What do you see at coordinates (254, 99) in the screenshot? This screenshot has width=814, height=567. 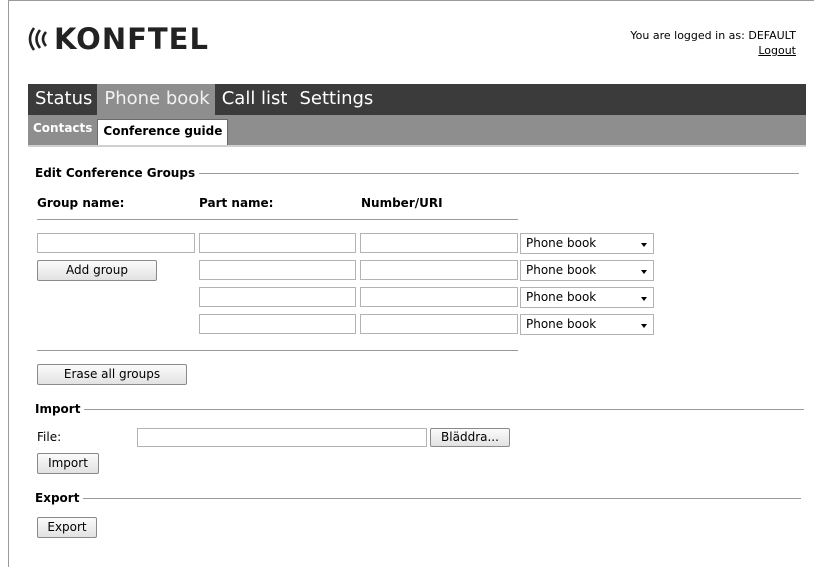 I see `nav-call-list: Call list` at bounding box center [254, 99].